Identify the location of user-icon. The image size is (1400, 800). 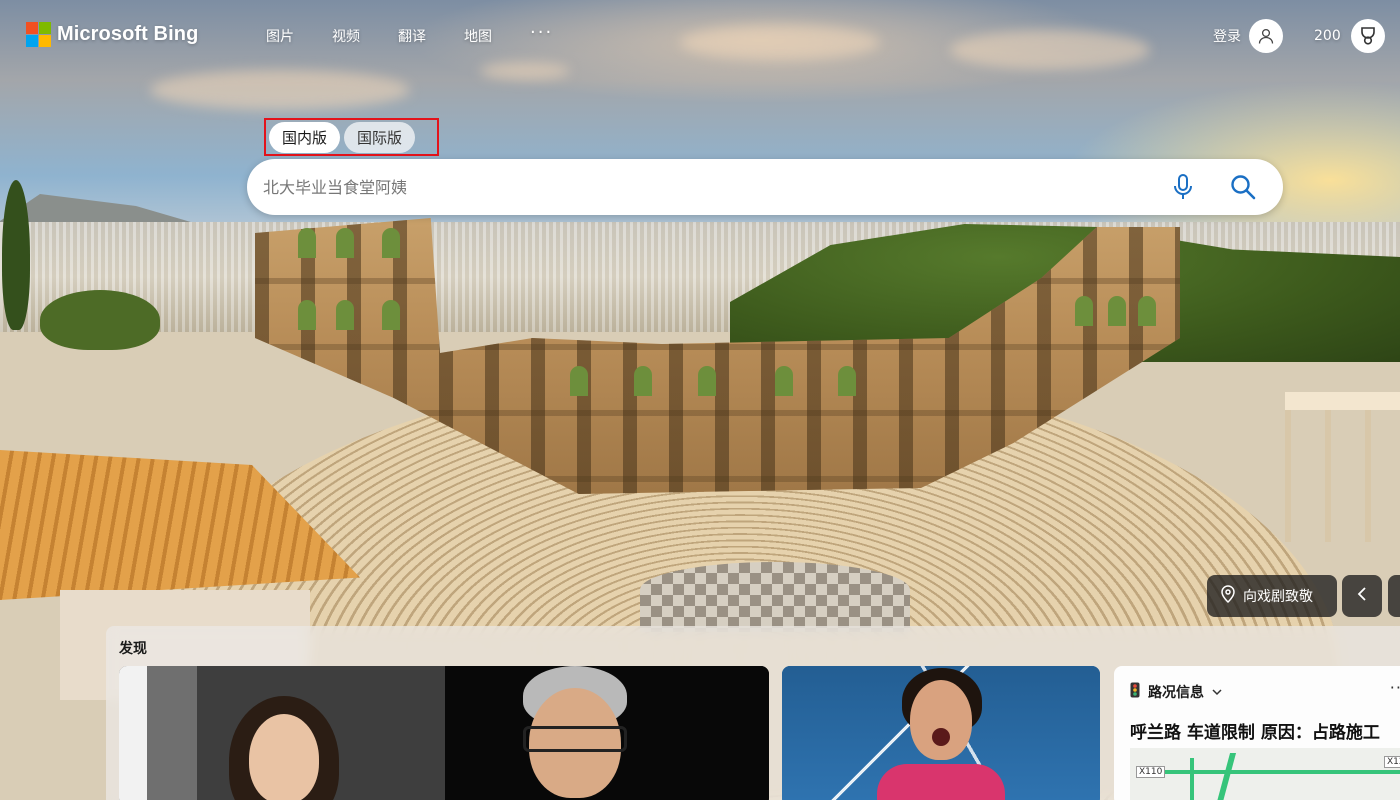
(1266, 36).